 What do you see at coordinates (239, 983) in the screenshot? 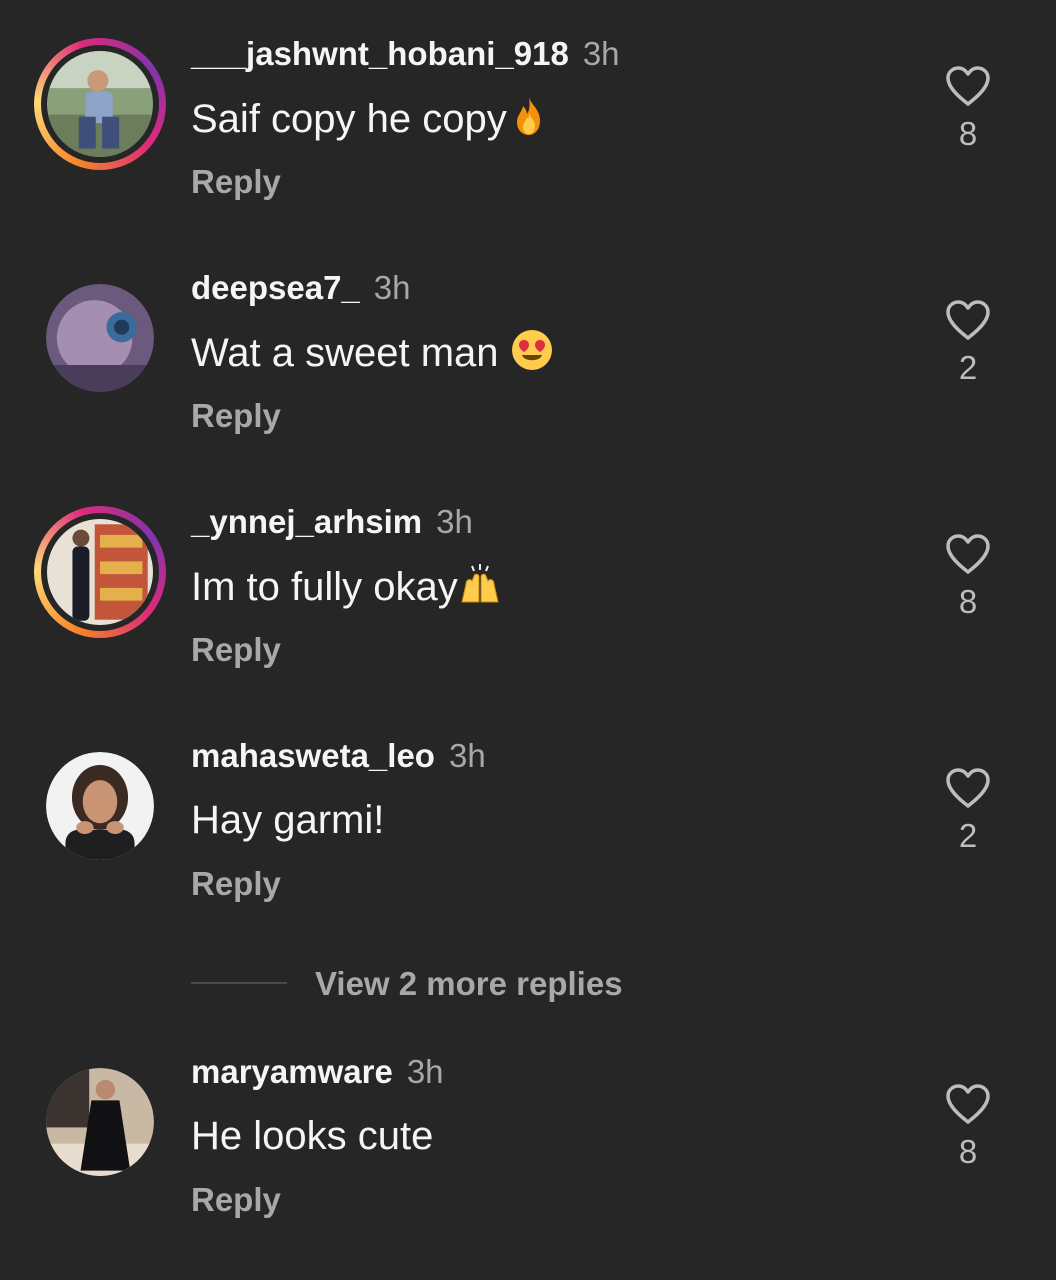
I see `divider-line` at bounding box center [239, 983].